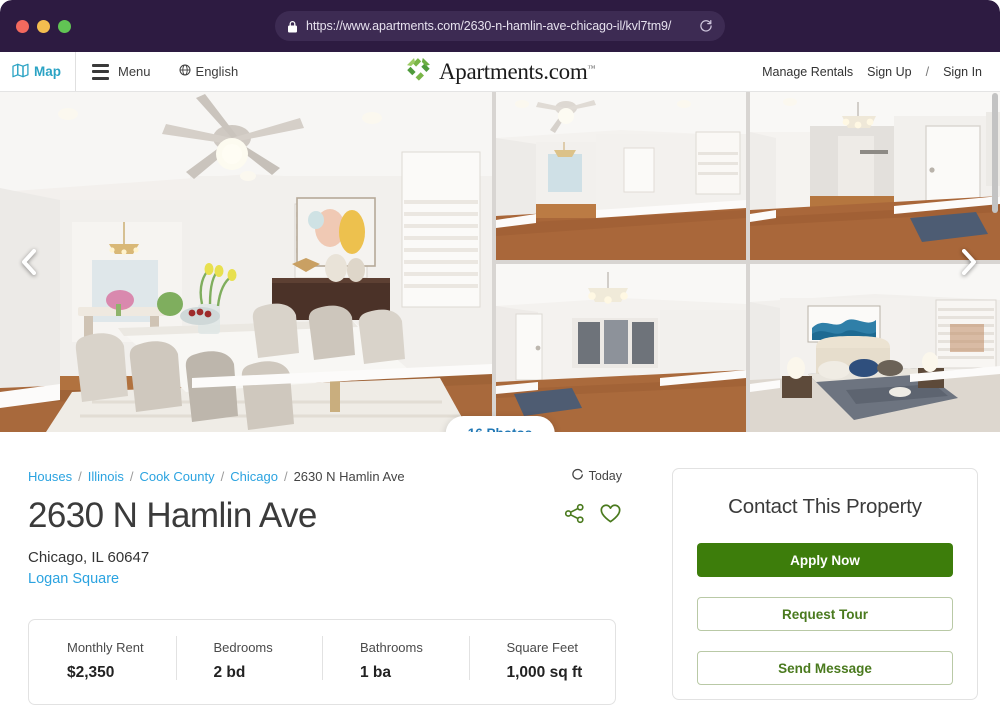 The image size is (1000, 710). Describe the element at coordinates (517, 71) in the screenshot. I see `site-logo-text: Apartments.com™` at that location.